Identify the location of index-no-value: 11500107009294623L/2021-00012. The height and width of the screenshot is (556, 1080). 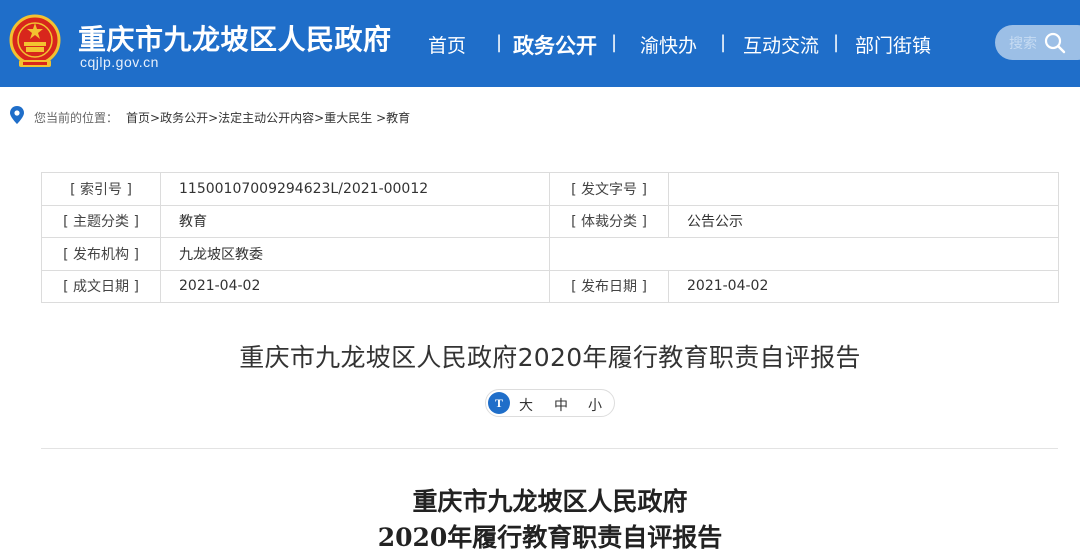
(355, 189).